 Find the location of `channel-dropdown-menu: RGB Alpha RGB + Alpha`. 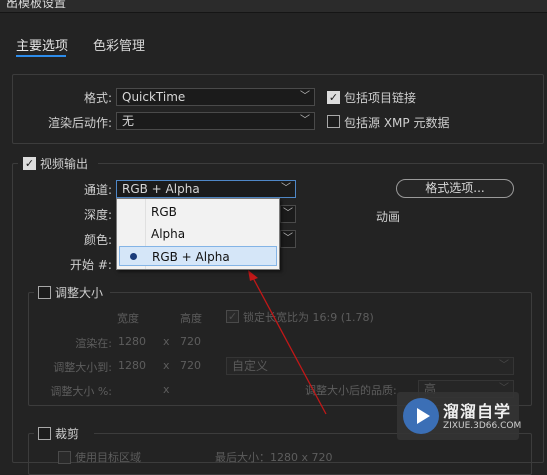

channel-dropdown-menu: RGB Alpha RGB + Alpha is located at coordinates (198, 234).